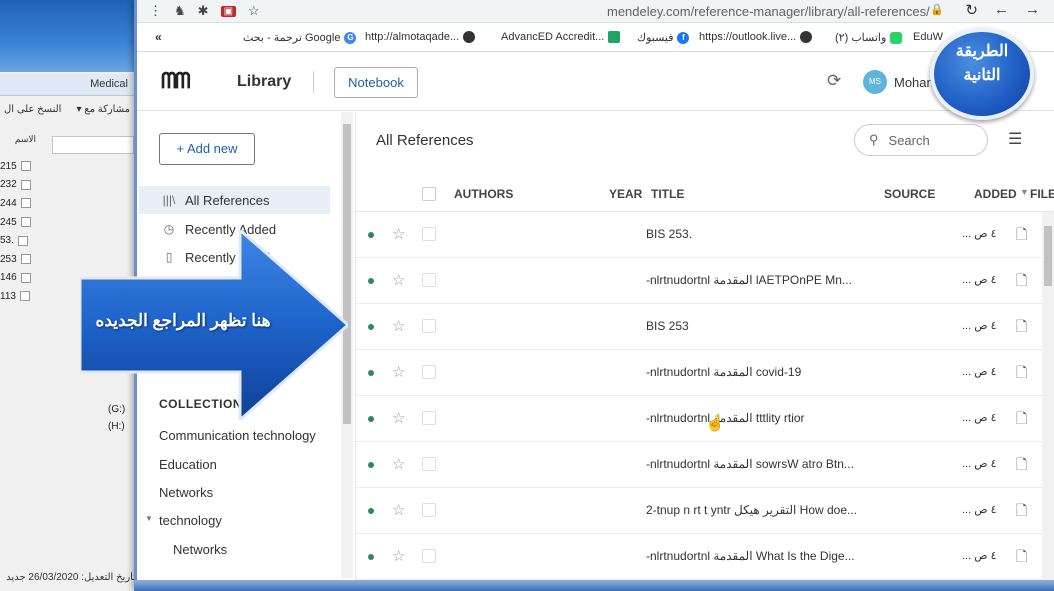 The image size is (1054, 591). I want to click on column-source: SOURCE, so click(909, 194).